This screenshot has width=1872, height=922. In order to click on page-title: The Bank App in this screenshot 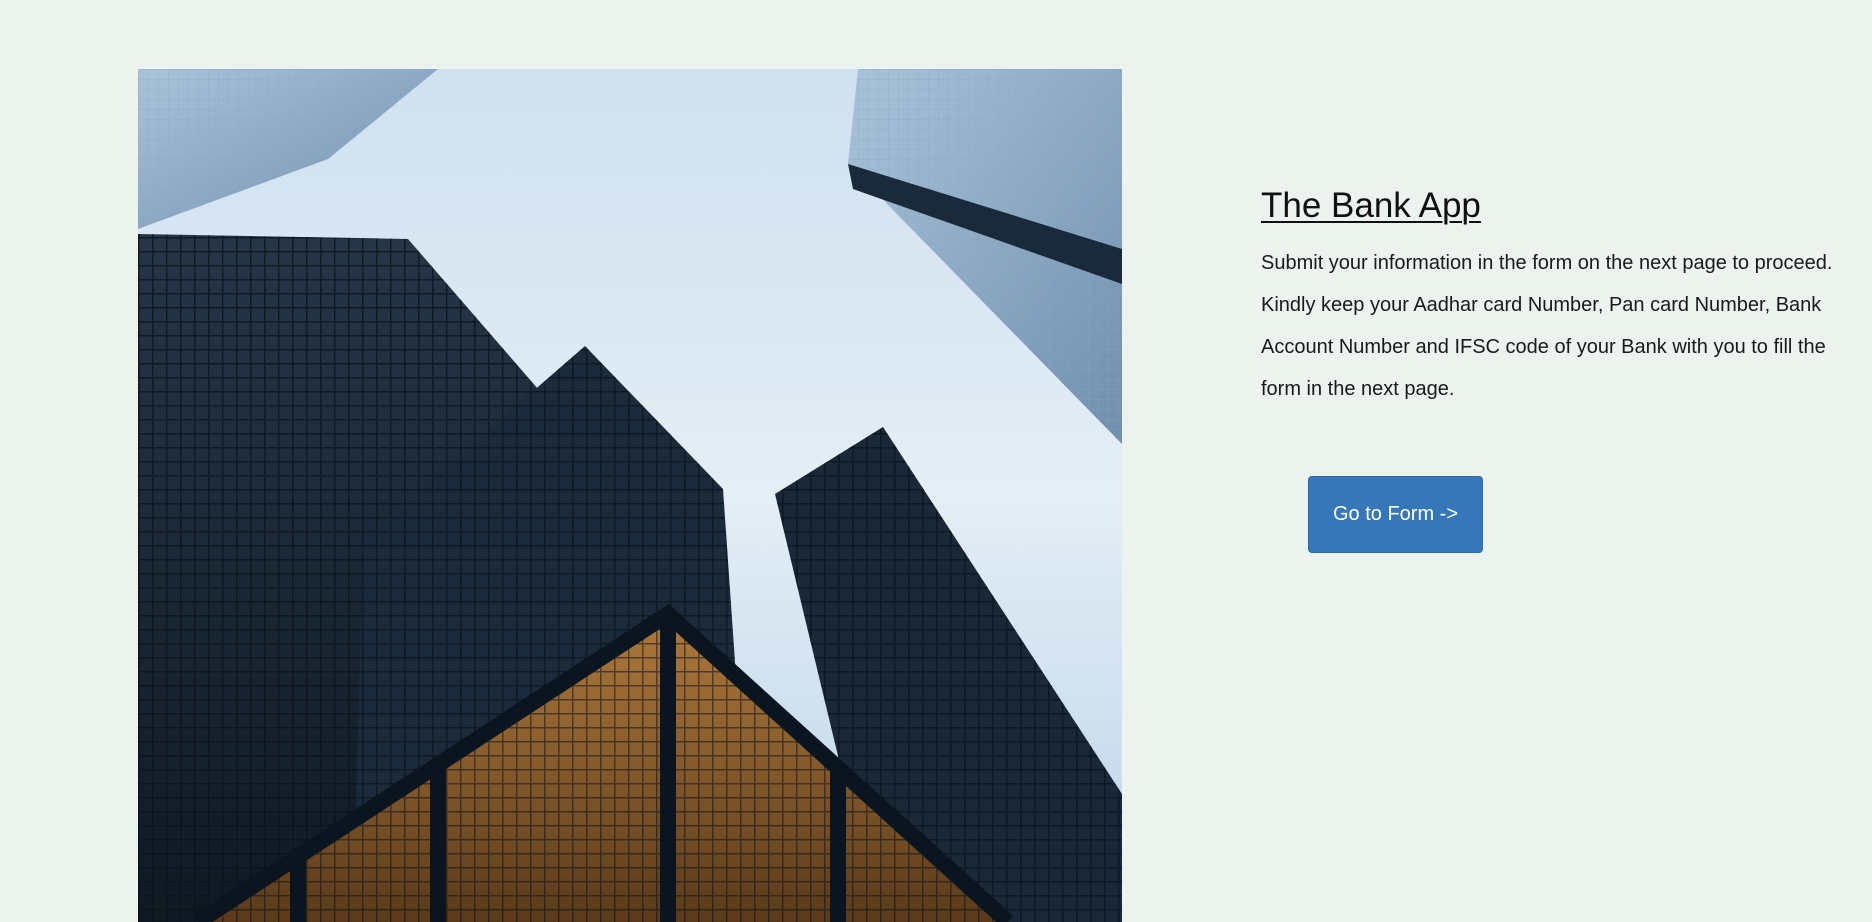, I will do `click(1371, 205)`.